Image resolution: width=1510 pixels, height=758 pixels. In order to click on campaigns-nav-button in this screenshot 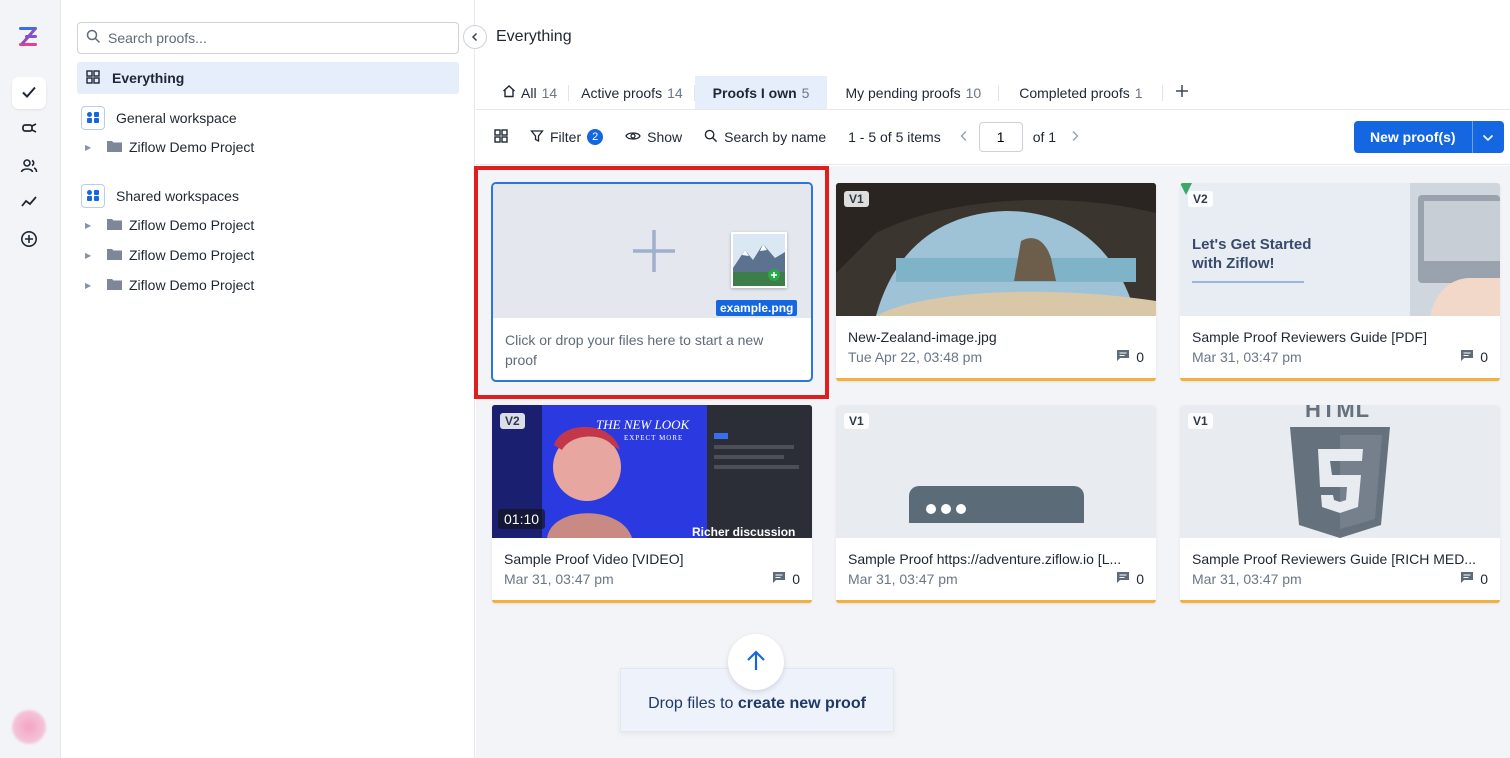, I will do `click(29, 129)`.